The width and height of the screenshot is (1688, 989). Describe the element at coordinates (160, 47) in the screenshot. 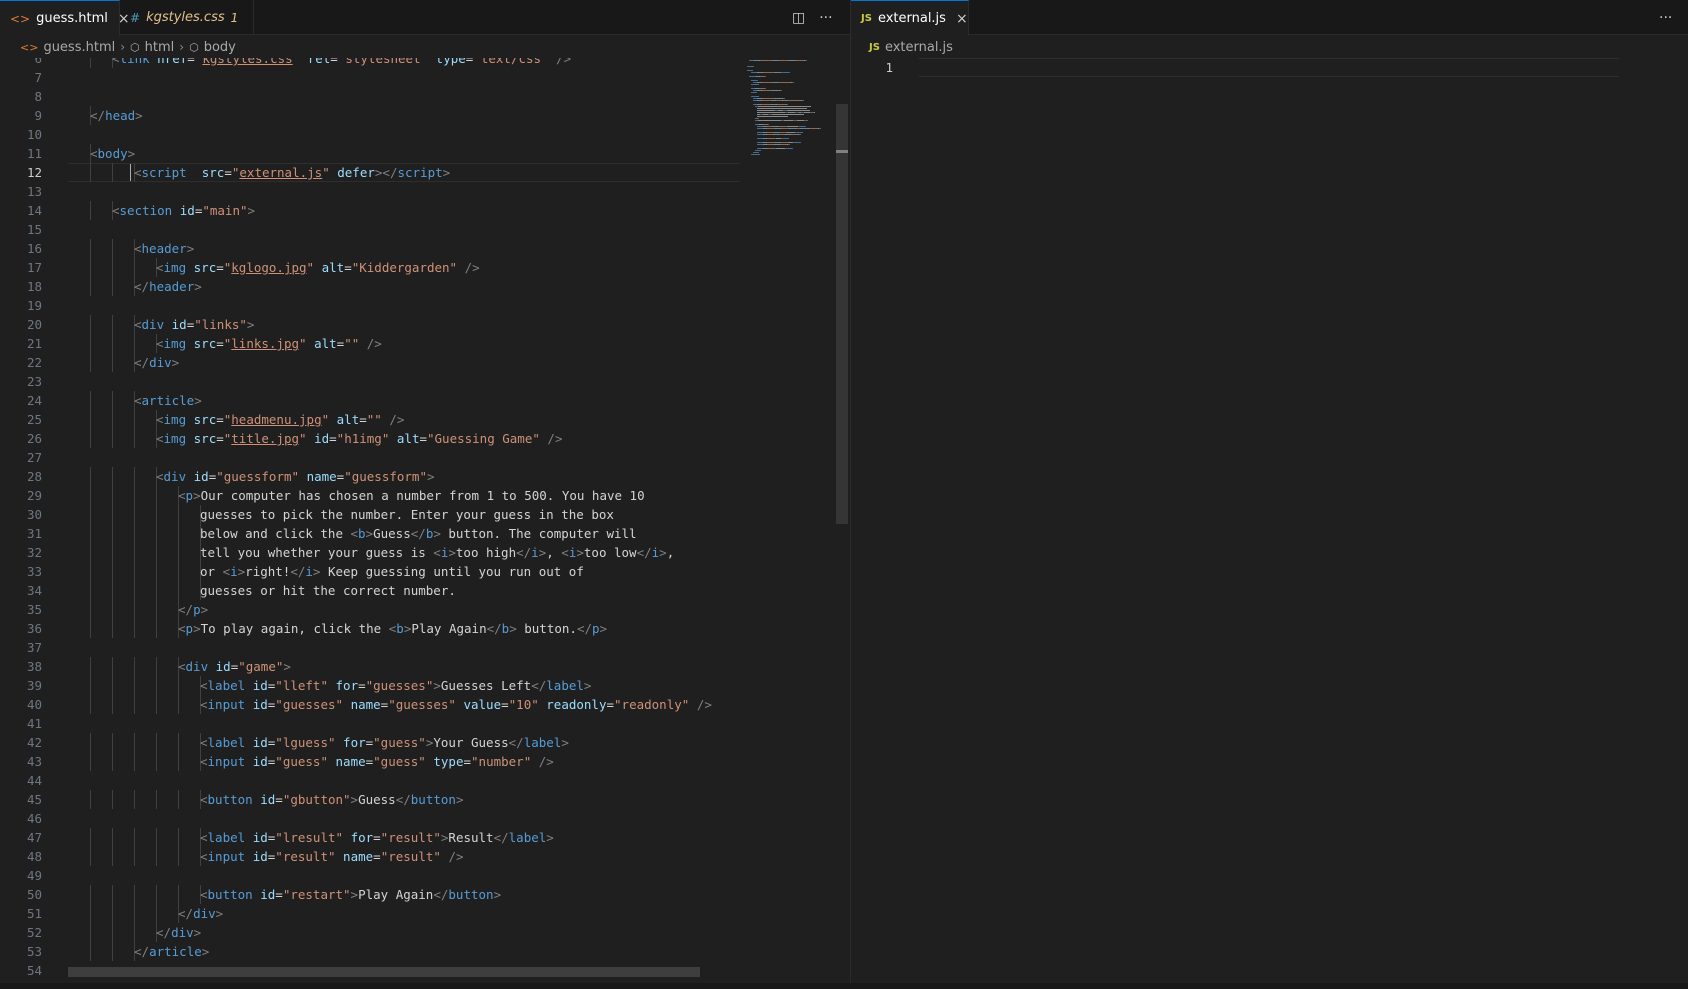

I see `breadcrumb-item-html: html` at that location.